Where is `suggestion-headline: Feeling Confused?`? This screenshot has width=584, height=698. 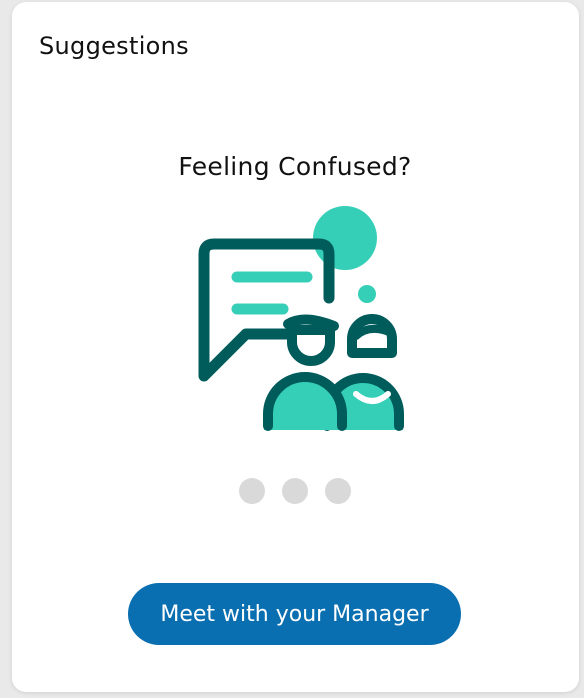
suggestion-headline: Feeling Confused? is located at coordinates (295, 166).